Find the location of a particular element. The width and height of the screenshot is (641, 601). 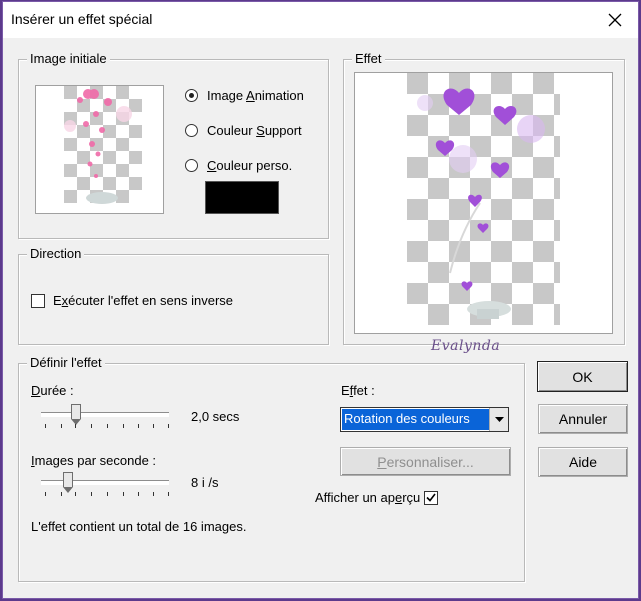

radio-couleur-perso: Couleur perso. is located at coordinates (238, 165).